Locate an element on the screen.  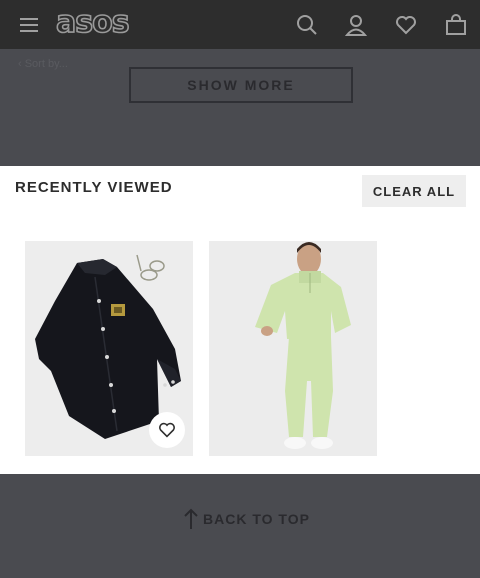
back-to-top-label: BACK TO TOP is located at coordinates (256, 519).